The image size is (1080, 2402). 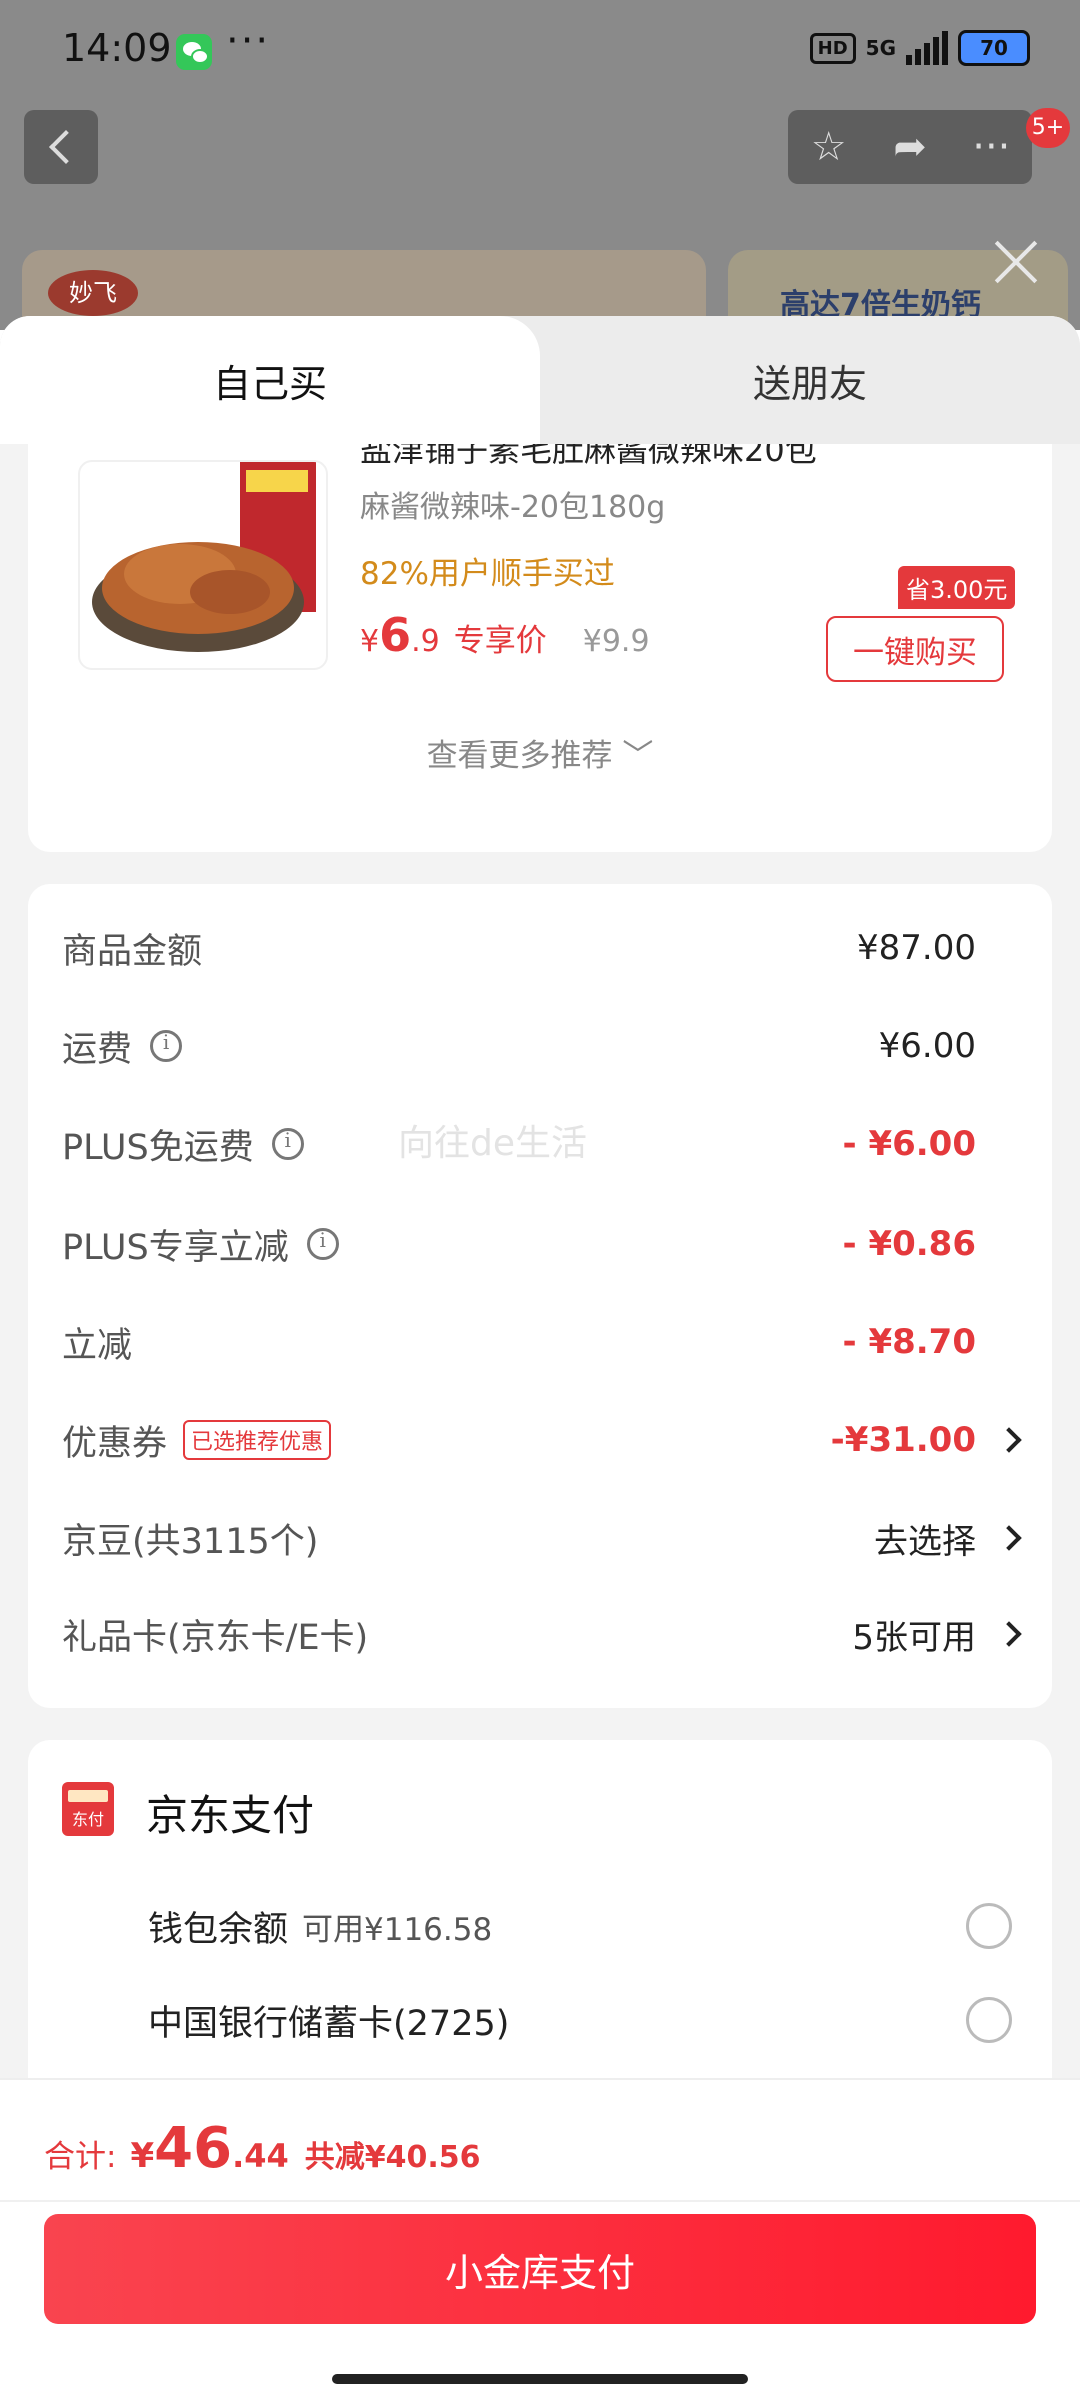 What do you see at coordinates (370, 641) in the screenshot?
I see `price-symbol: ¥` at bounding box center [370, 641].